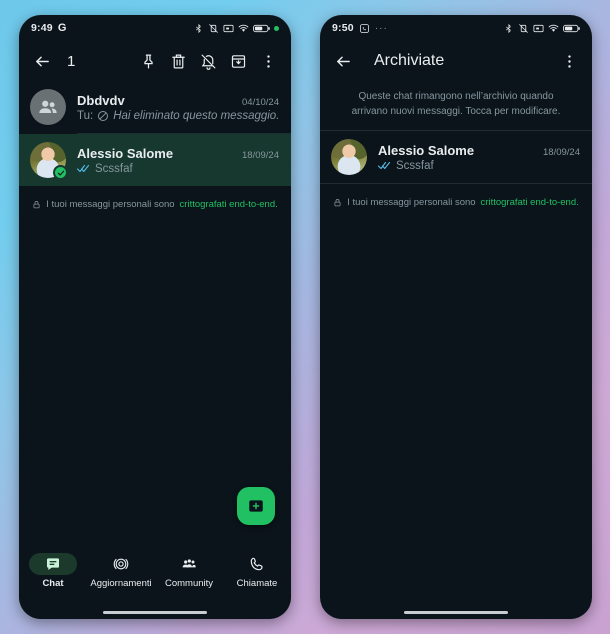  I want to click on blocked-icon, so click(103, 116).